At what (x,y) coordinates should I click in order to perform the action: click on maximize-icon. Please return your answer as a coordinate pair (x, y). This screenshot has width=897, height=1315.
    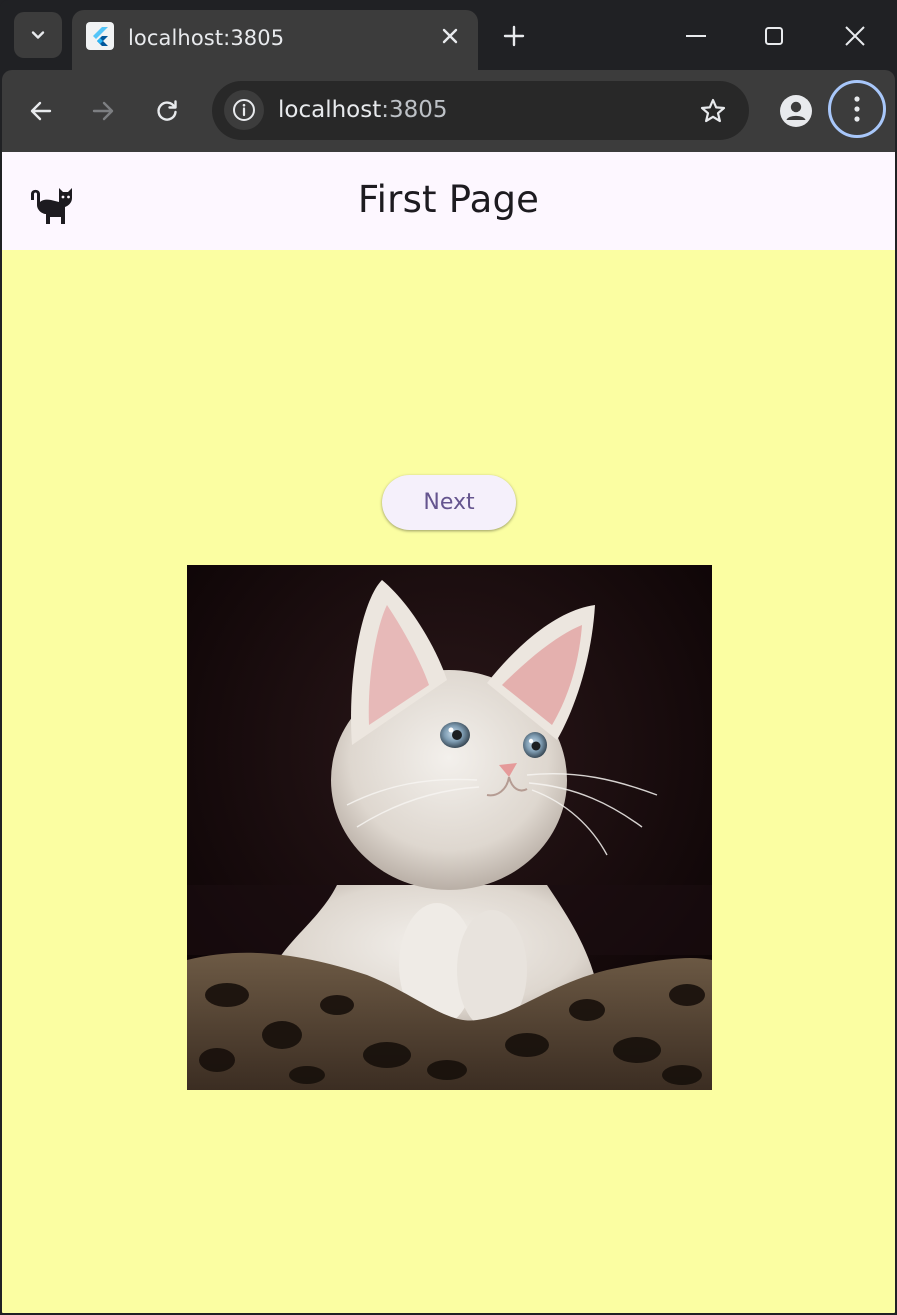
    Looking at the image, I should click on (774, 36).